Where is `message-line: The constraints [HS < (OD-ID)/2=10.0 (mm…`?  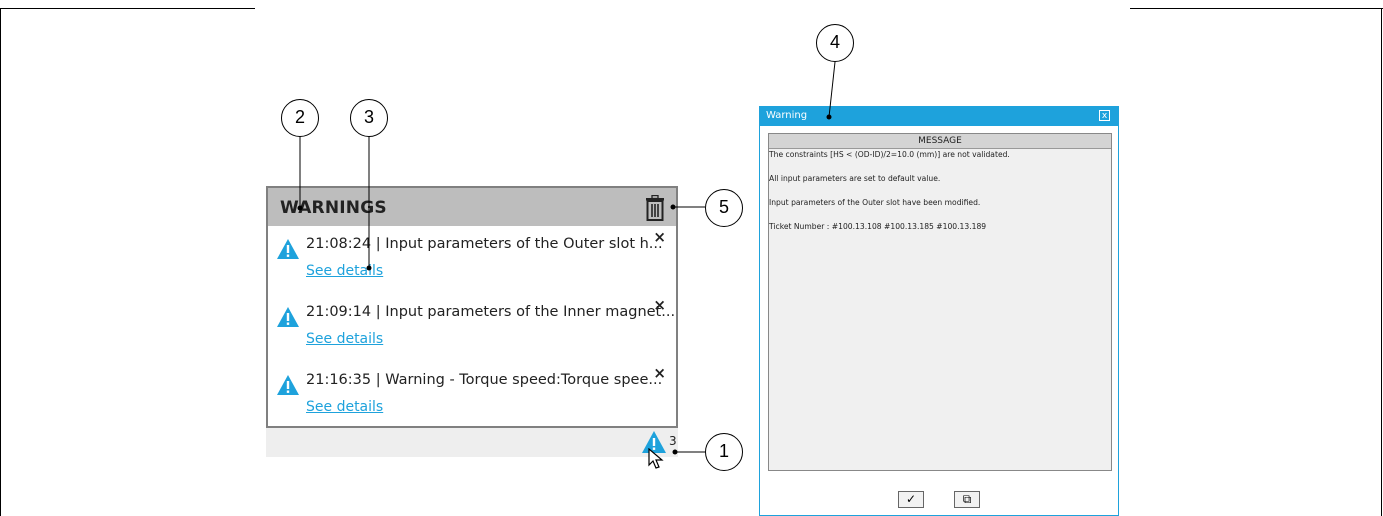
message-line: The constraints [HS < (OD-ID)/2=10.0 (mm… is located at coordinates (889, 154).